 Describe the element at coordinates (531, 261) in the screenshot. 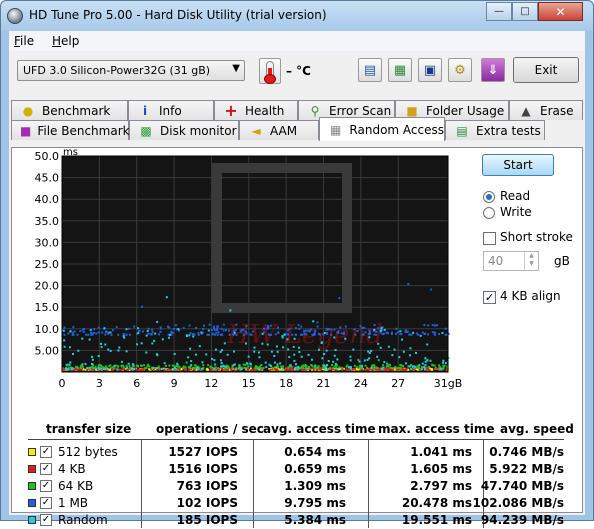

I see `spinner-arrows-icon: ▲ ▼` at that location.